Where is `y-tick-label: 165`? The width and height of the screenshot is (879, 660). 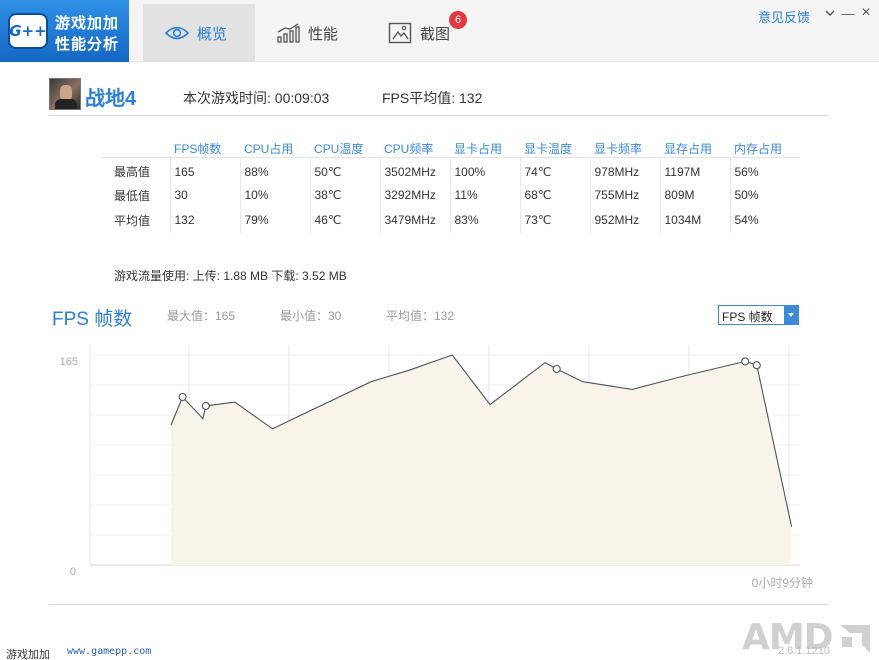
y-tick-label: 165 is located at coordinates (69, 362).